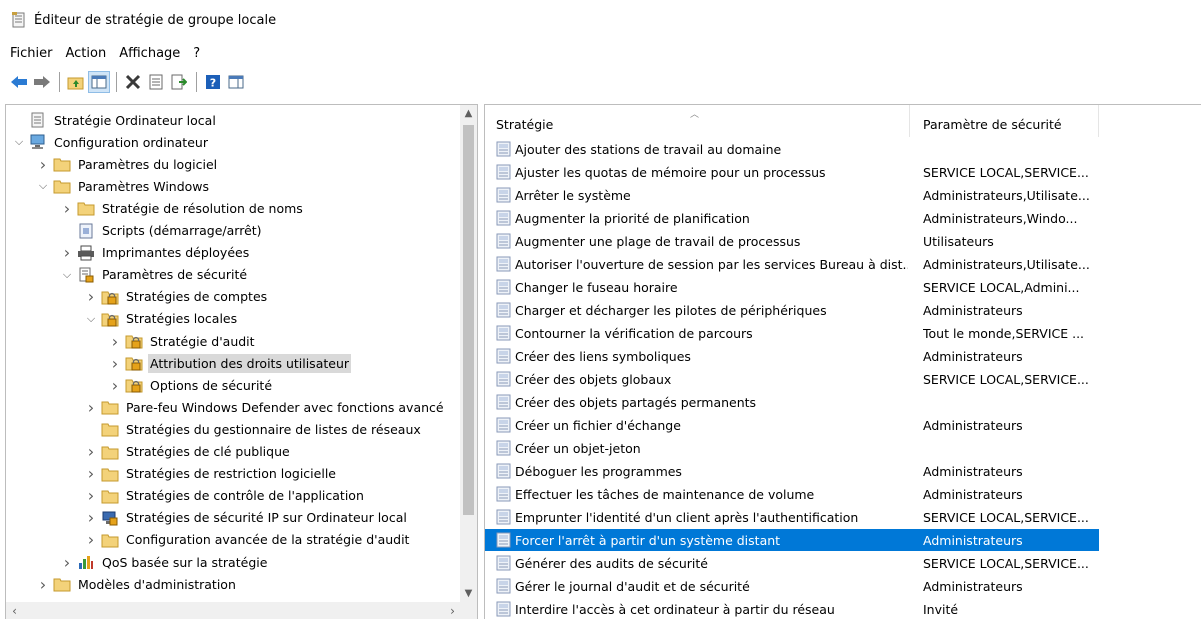 The image size is (1201, 619). What do you see at coordinates (600, 20) in the screenshot?
I see `title-bar: Éditeur de stratégie de groupe locale` at bounding box center [600, 20].